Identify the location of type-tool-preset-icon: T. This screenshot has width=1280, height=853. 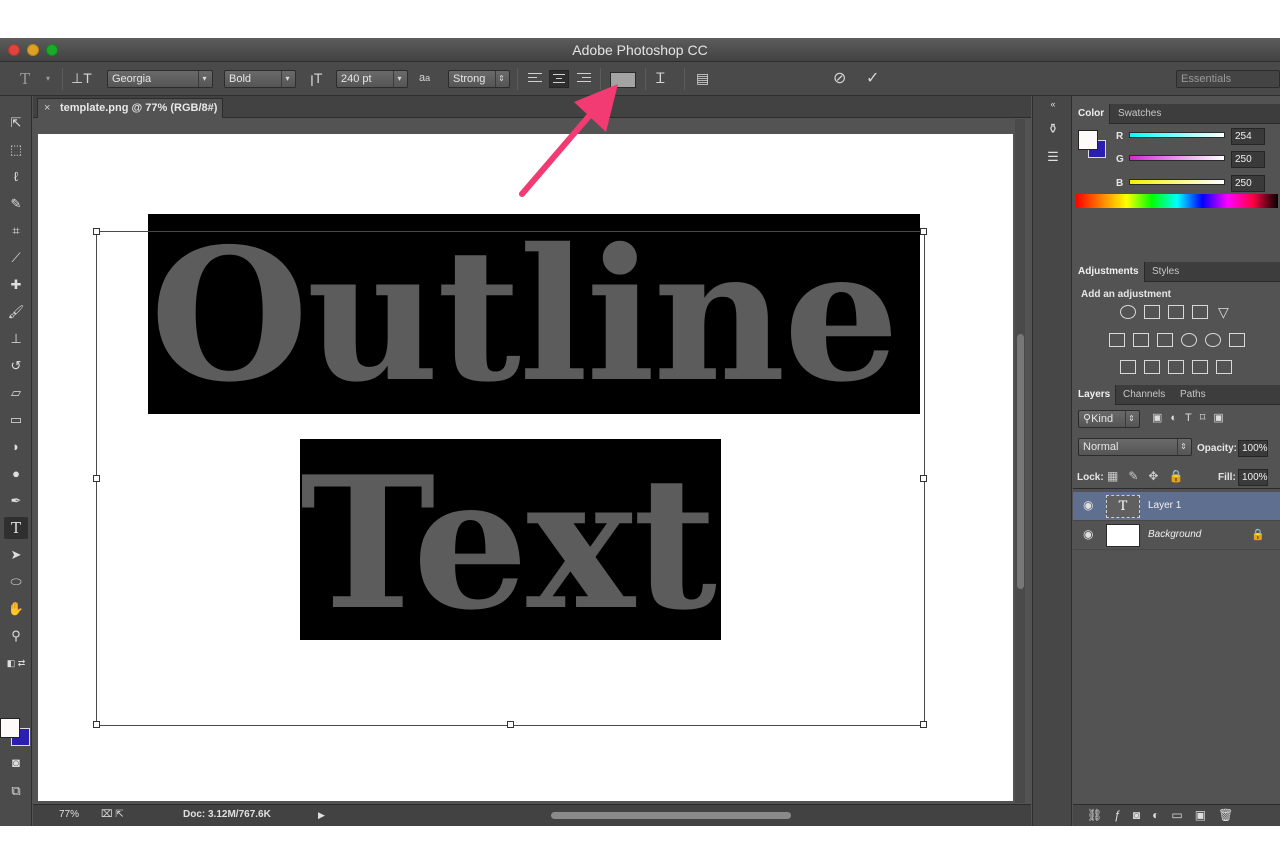
(25, 79).